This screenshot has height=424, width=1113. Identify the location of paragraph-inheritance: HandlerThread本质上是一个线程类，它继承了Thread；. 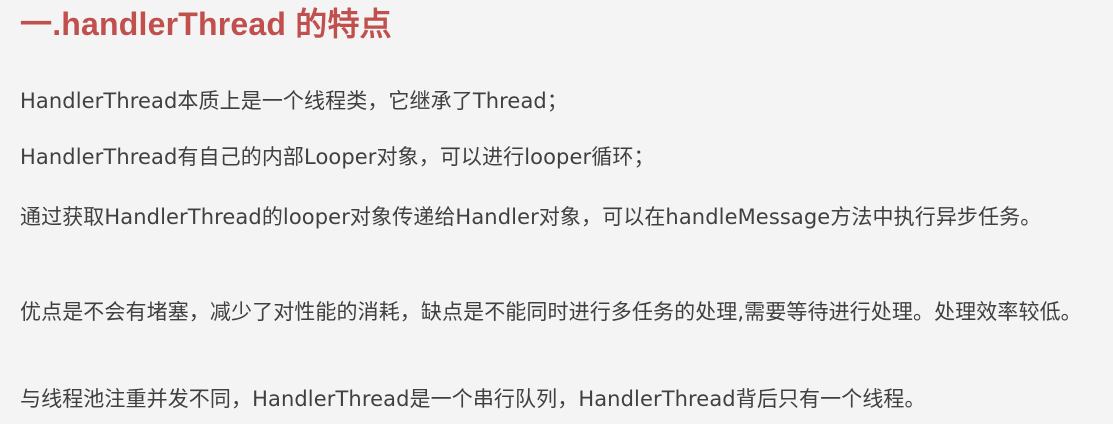
(294, 101).